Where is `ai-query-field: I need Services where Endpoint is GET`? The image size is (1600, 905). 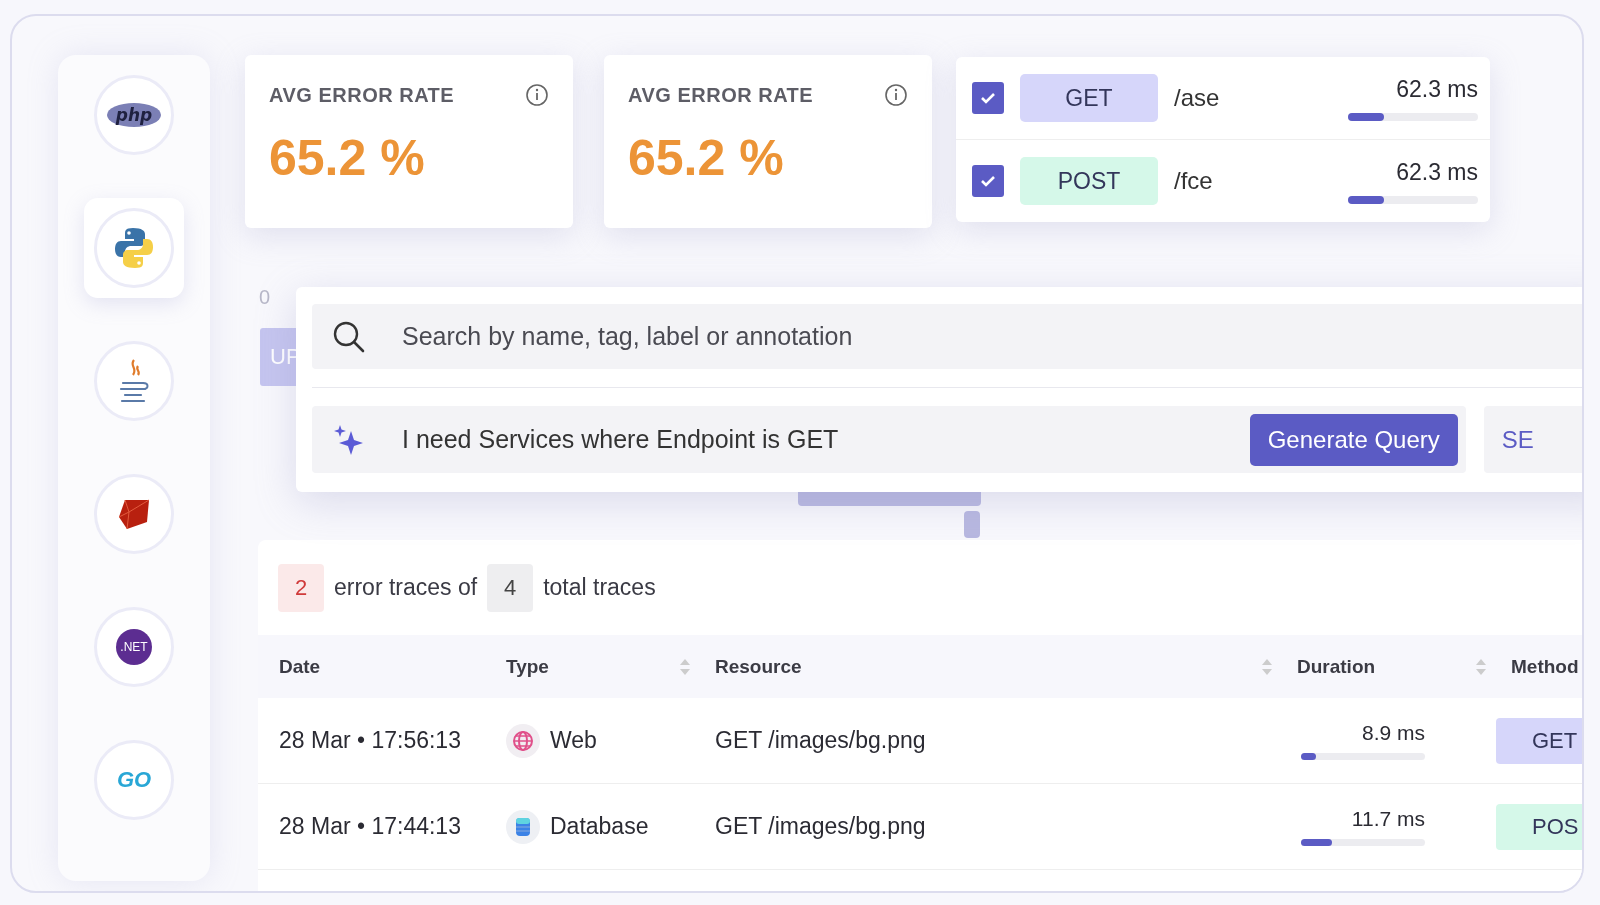 ai-query-field: I need Services where Endpoint is GET is located at coordinates (808, 439).